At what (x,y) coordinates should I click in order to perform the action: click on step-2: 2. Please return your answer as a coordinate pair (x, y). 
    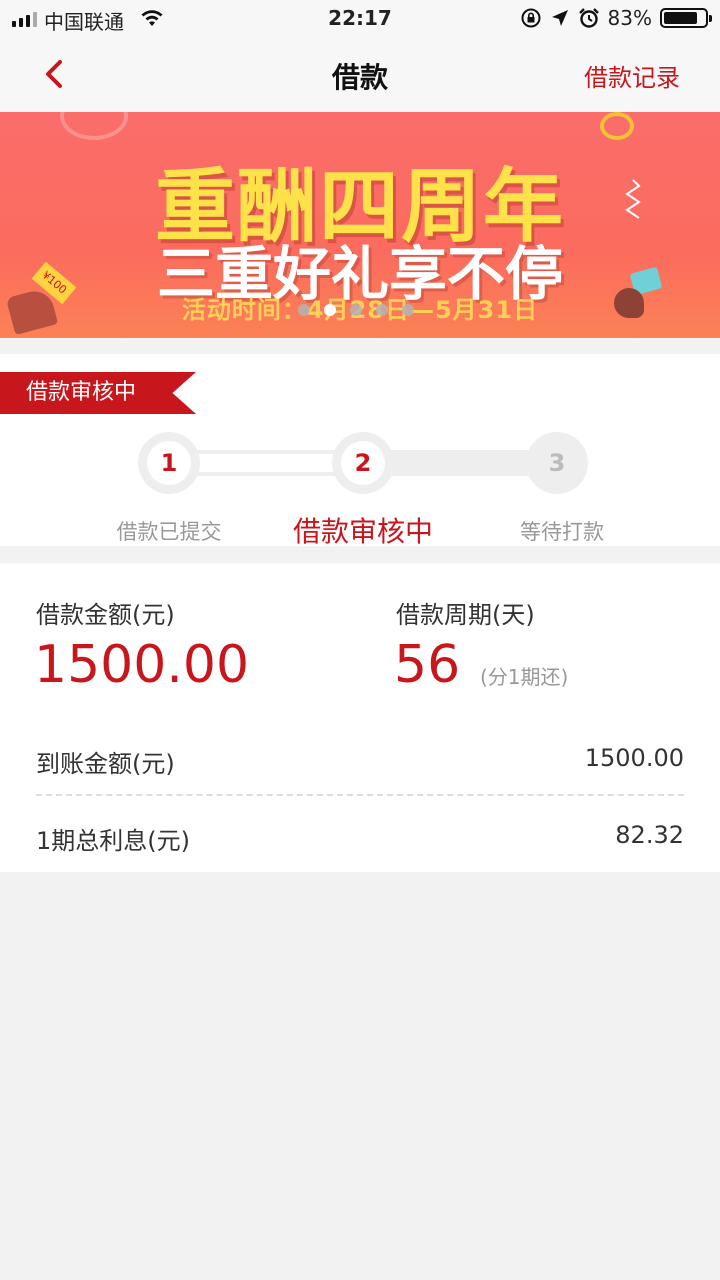
    Looking at the image, I should click on (363, 463).